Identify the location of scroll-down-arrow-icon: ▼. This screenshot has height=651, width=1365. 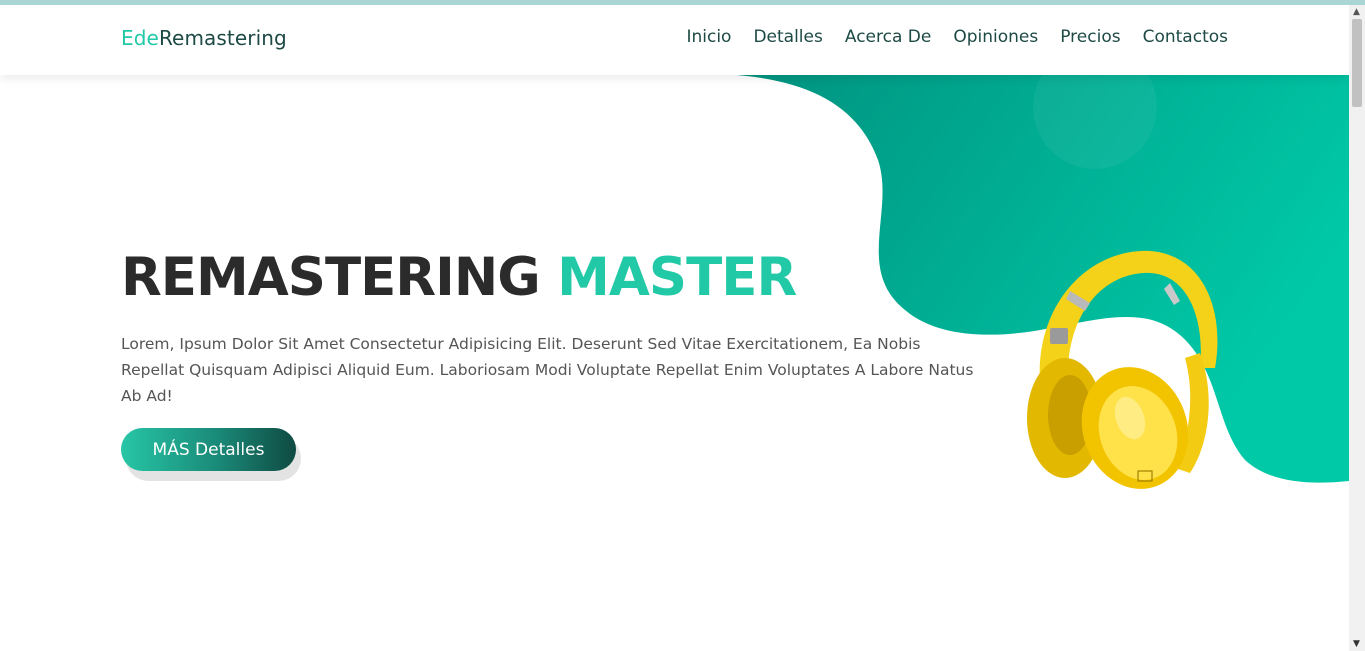
(1356, 644).